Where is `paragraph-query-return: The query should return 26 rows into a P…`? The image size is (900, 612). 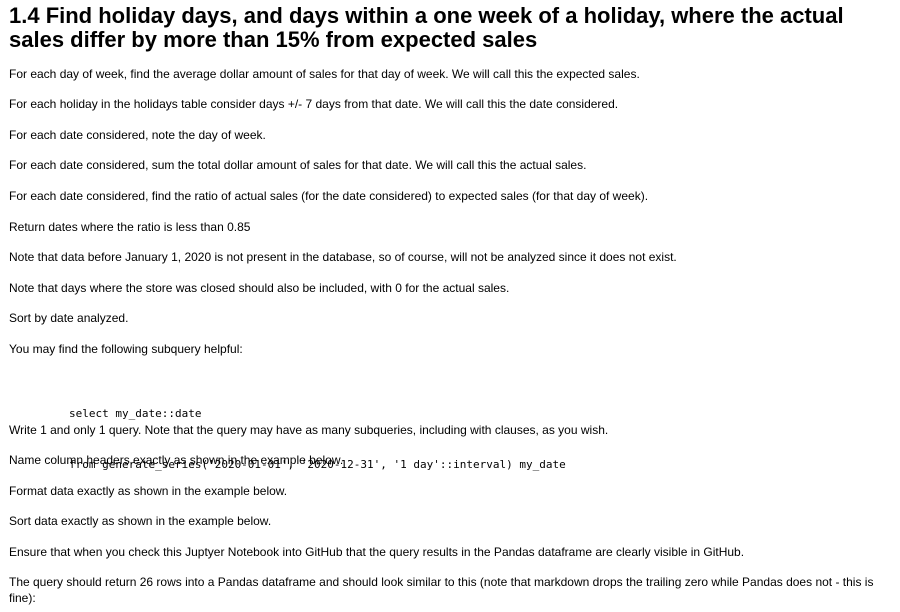
paragraph-query-return: The query should return 26 rows into a P… is located at coordinates (441, 590).